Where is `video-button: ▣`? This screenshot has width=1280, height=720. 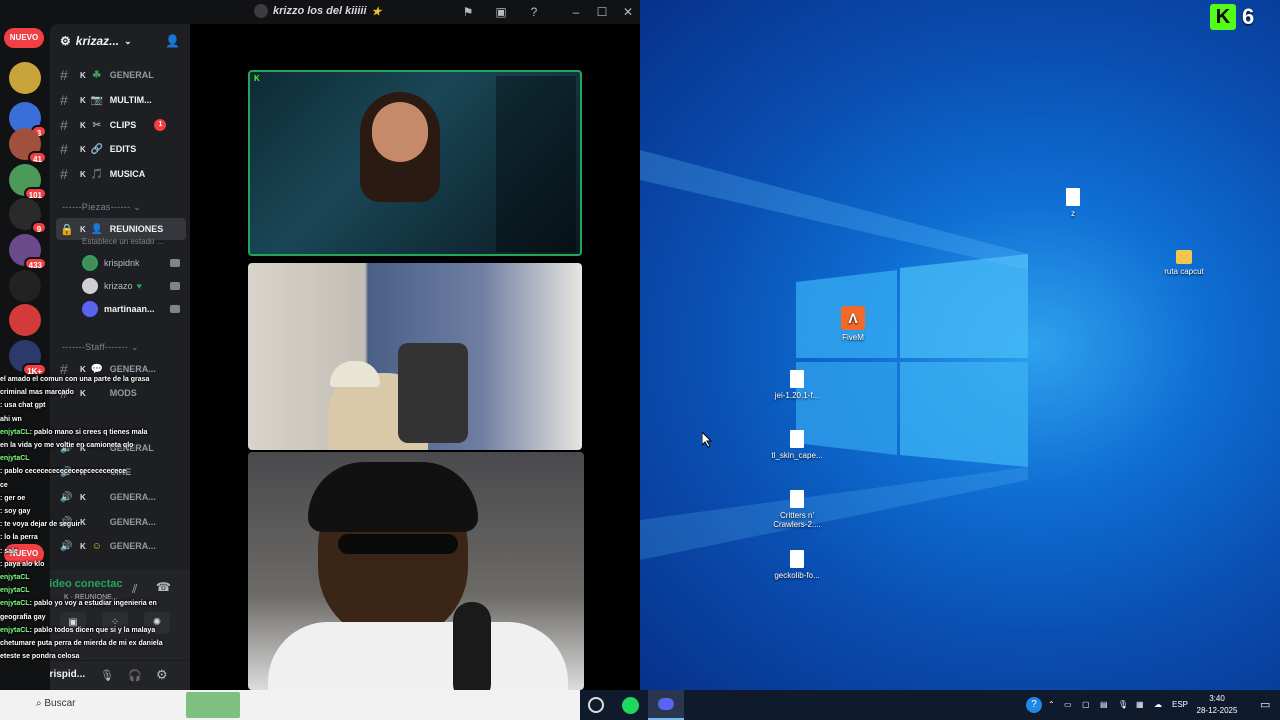 video-button: ▣ is located at coordinates (73, 623).